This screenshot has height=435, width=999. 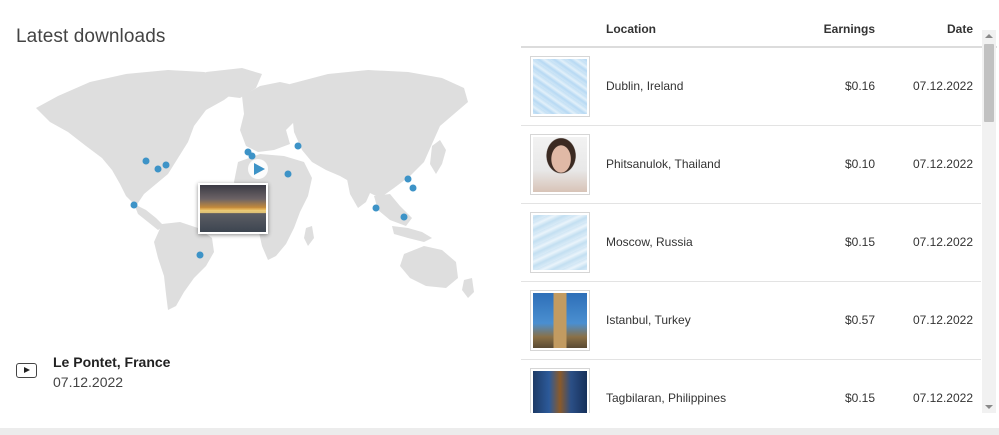 I want to click on row-location: Istanbul, Turkey, so click(x=648, y=320).